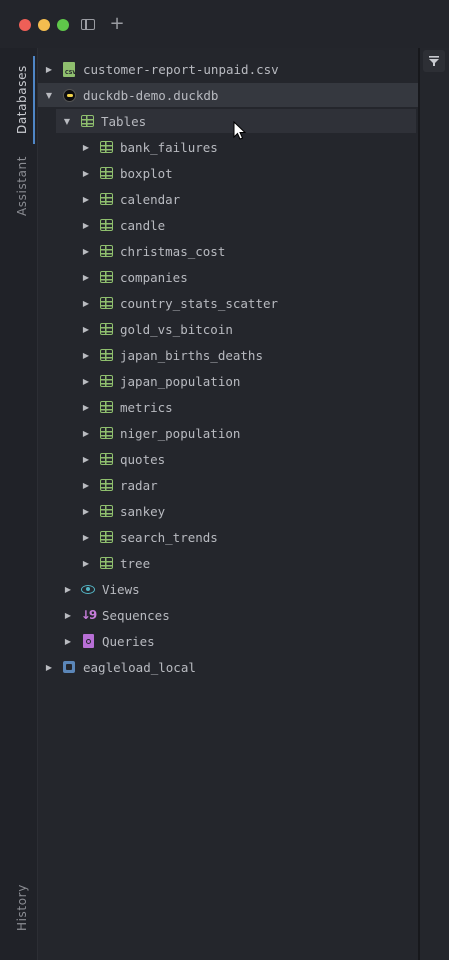 This screenshot has height=960, width=449. I want to click on right-panel, so click(434, 504).